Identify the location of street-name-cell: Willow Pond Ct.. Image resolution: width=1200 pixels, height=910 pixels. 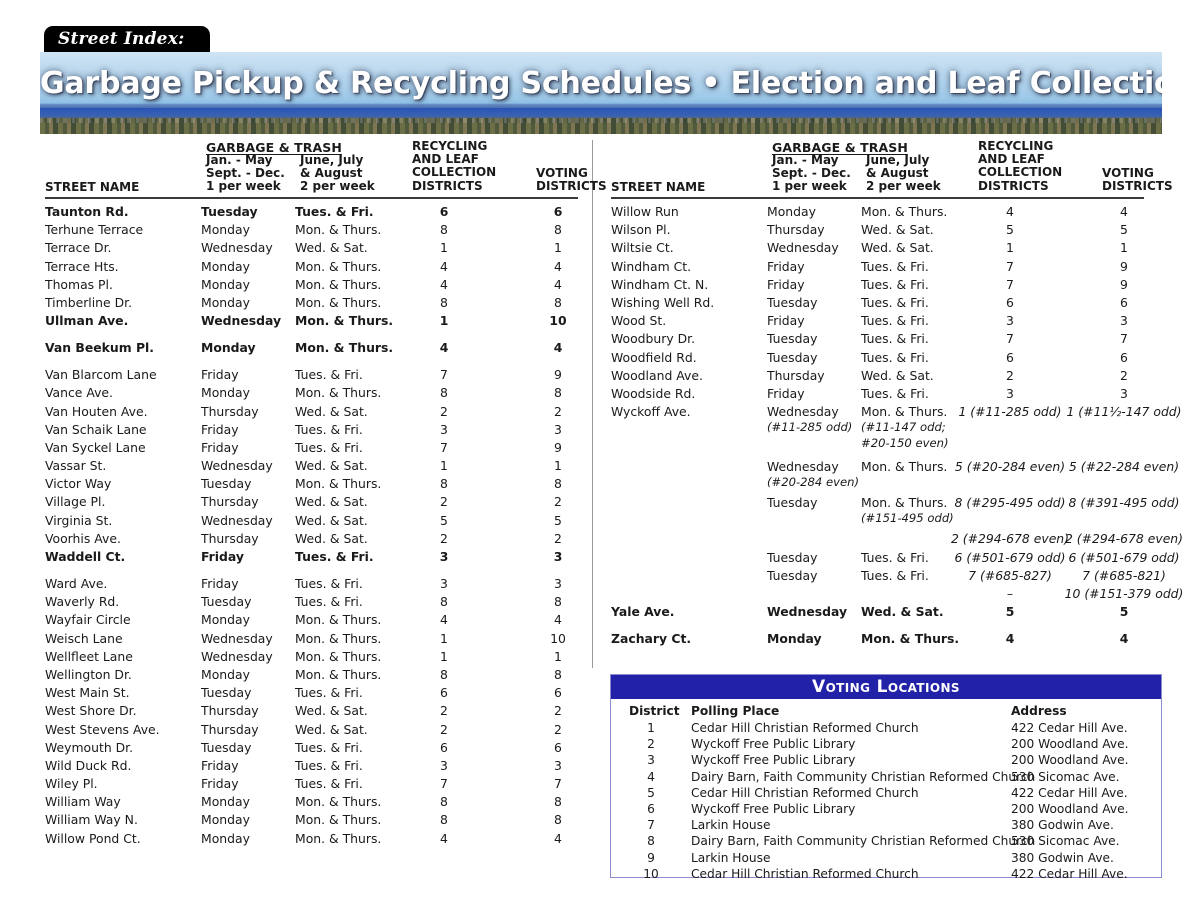
(93, 838).